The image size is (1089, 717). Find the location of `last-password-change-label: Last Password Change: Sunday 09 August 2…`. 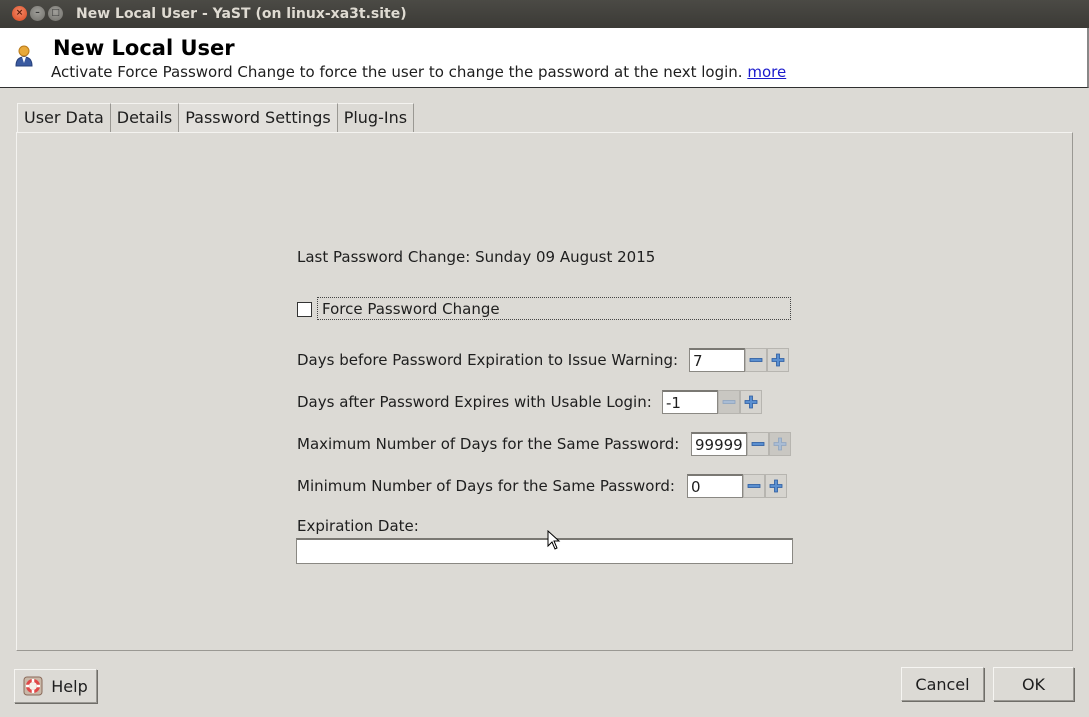

last-password-change-label: Last Password Change: Sunday 09 August 2… is located at coordinates (476, 257).